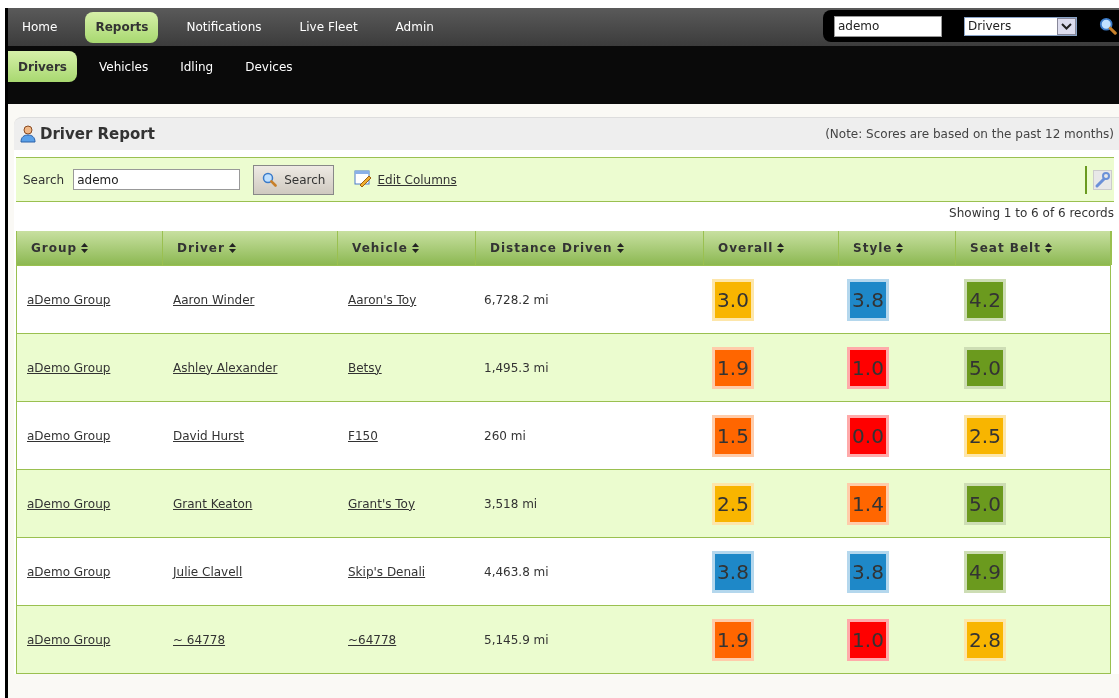 The width and height of the screenshot is (1119, 698). I want to click on edit-columns-icon, so click(364, 179).